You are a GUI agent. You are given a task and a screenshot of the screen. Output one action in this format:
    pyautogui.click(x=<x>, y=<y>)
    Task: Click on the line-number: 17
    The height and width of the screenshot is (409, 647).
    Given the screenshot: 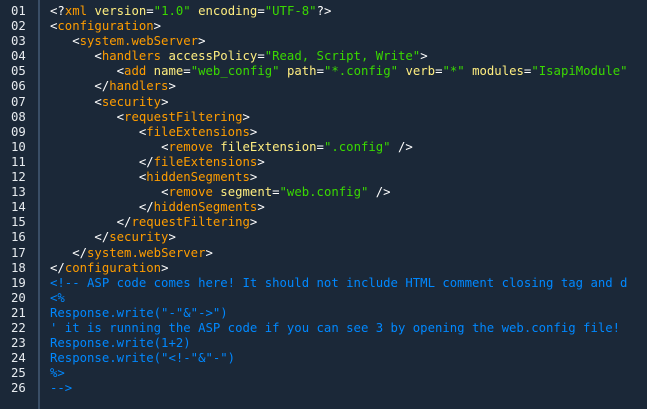 What is the action you would take?
    pyautogui.click(x=18, y=252)
    